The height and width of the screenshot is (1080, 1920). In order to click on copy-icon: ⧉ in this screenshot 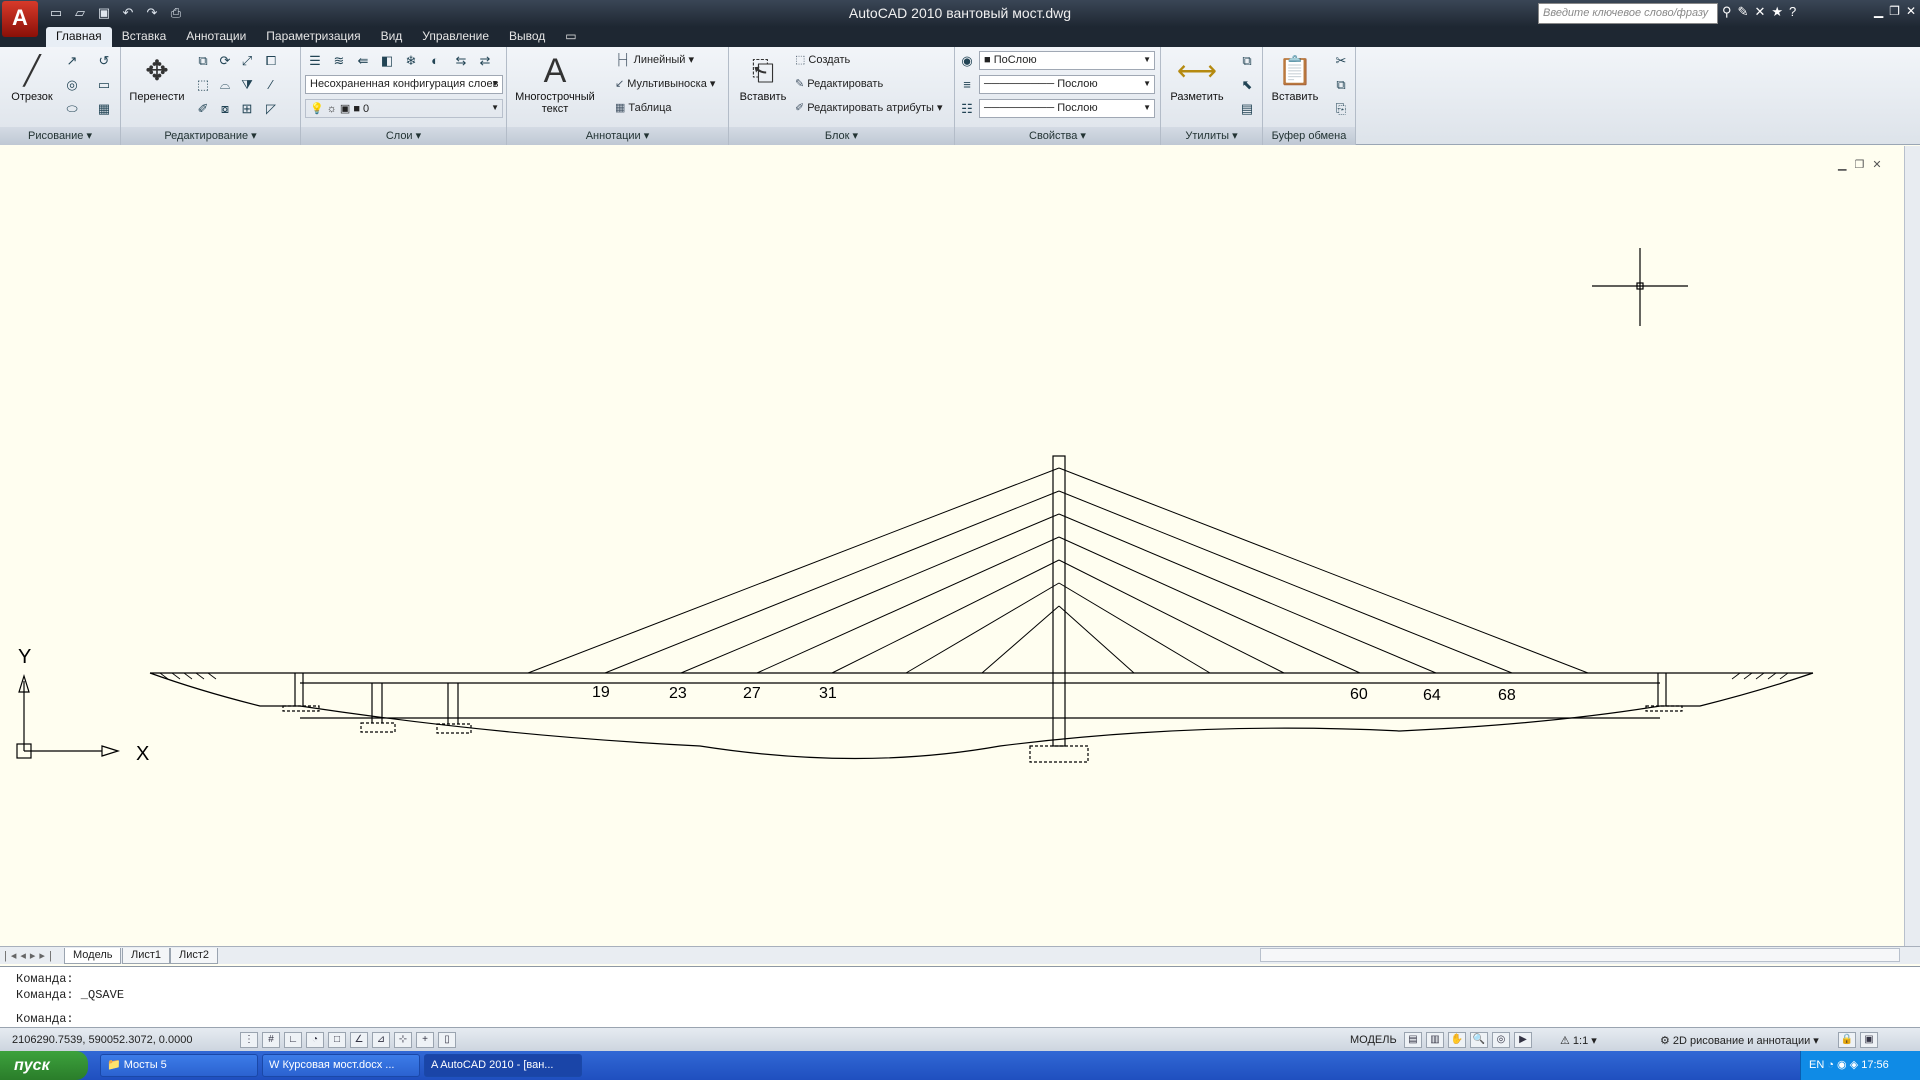, I will do `click(203, 61)`.